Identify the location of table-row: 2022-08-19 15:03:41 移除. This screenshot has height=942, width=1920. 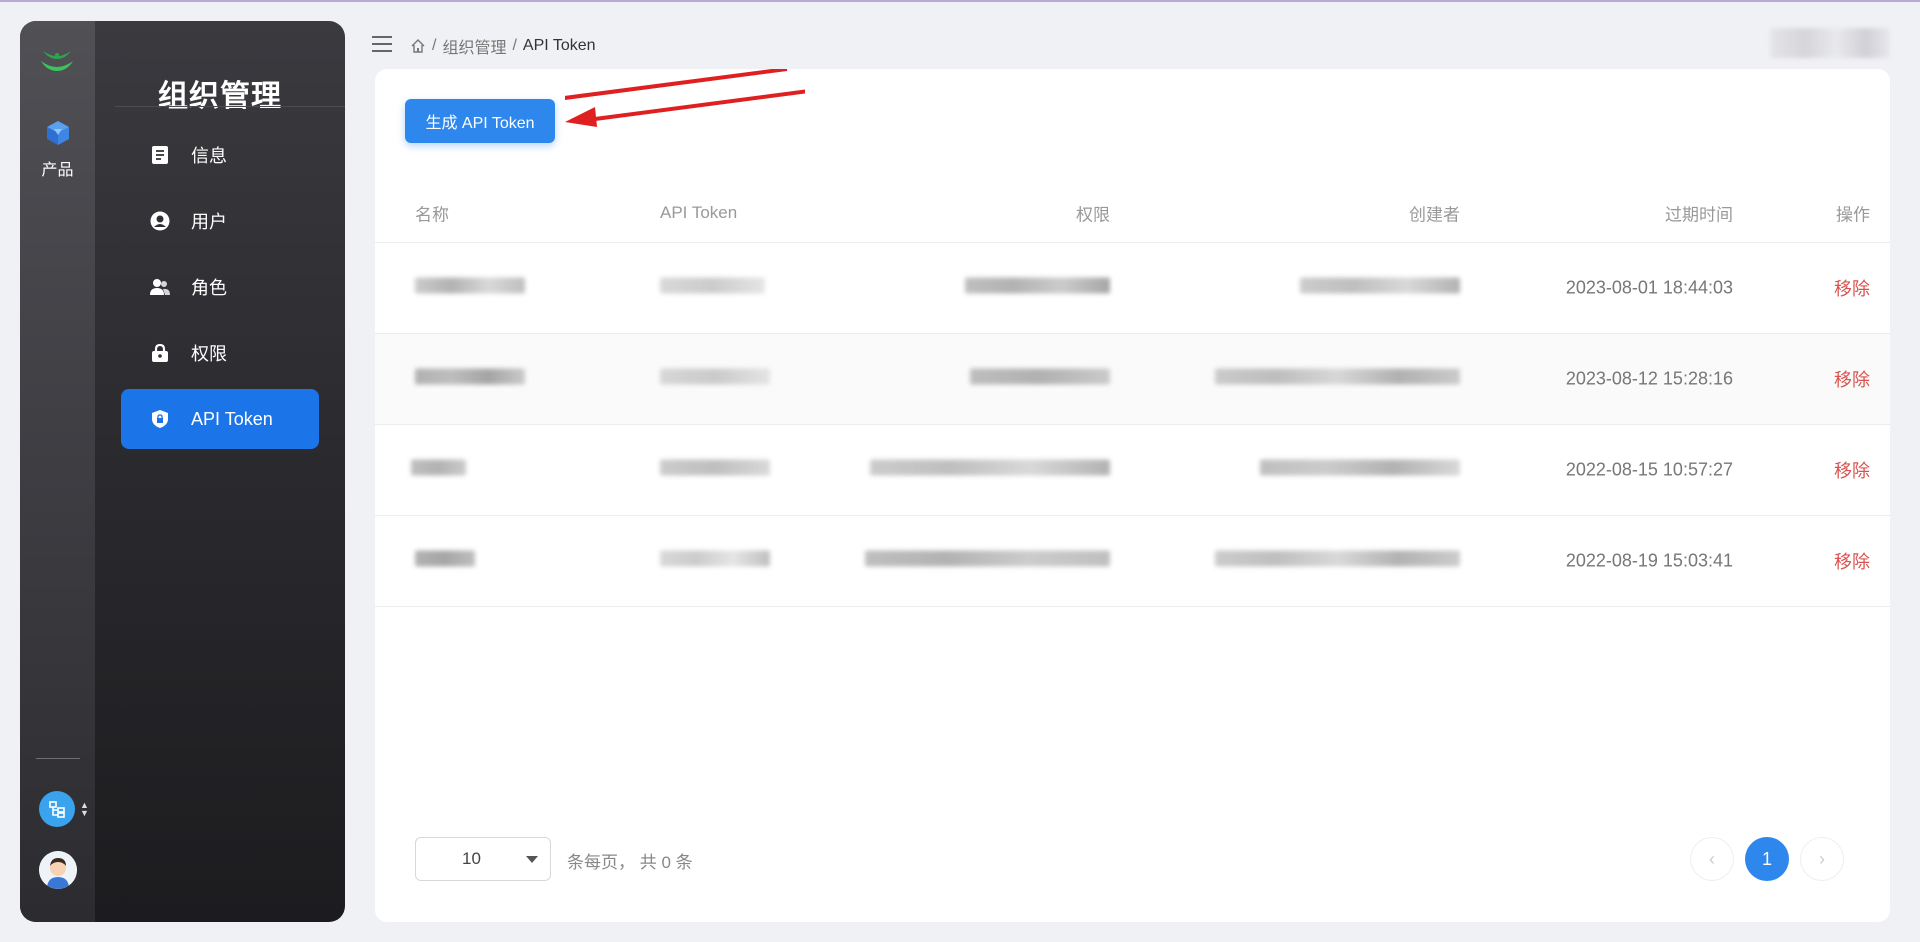
(1132, 561).